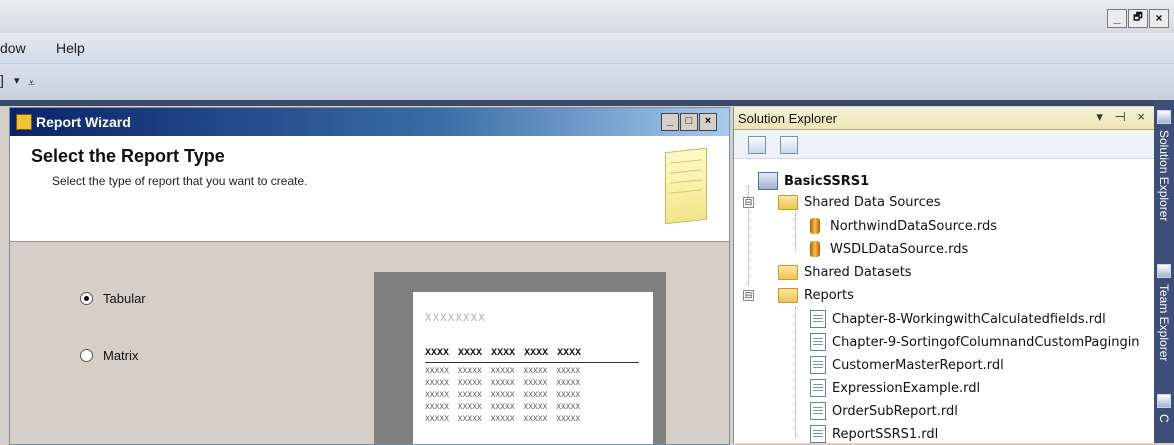 Image resolution: width=1174 pixels, height=445 pixels. I want to click on dialog-maximize-button: □, so click(689, 122).